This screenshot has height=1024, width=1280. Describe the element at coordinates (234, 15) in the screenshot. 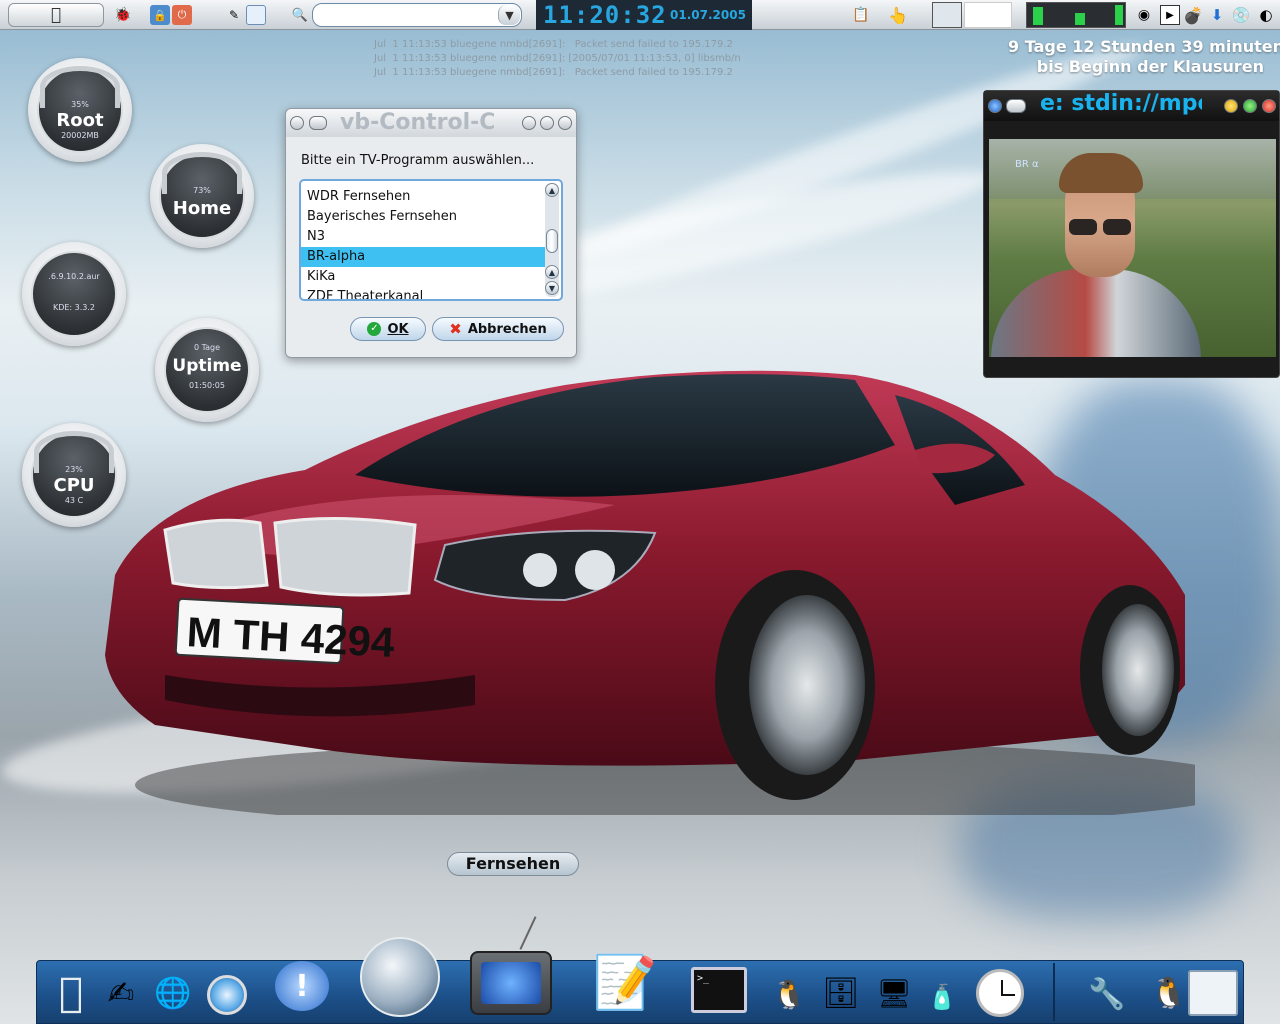

I see `run-command-icon: ✎` at that location.